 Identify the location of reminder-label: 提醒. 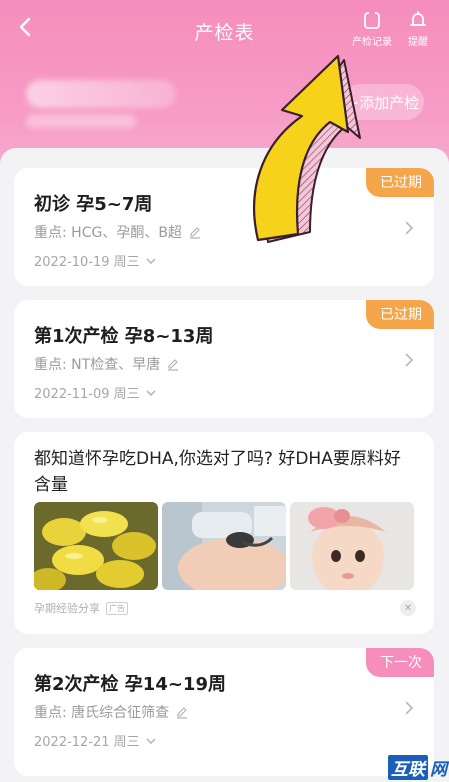
(418, 42).